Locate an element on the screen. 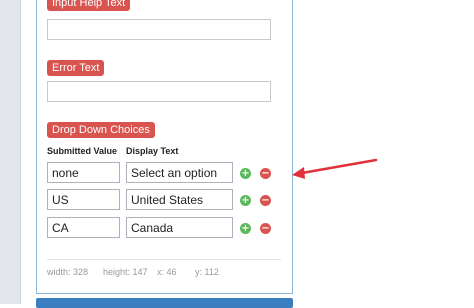 This screenshot has height=308, width=474. width-readout: width: 328 is located at coordinates (68, 272).